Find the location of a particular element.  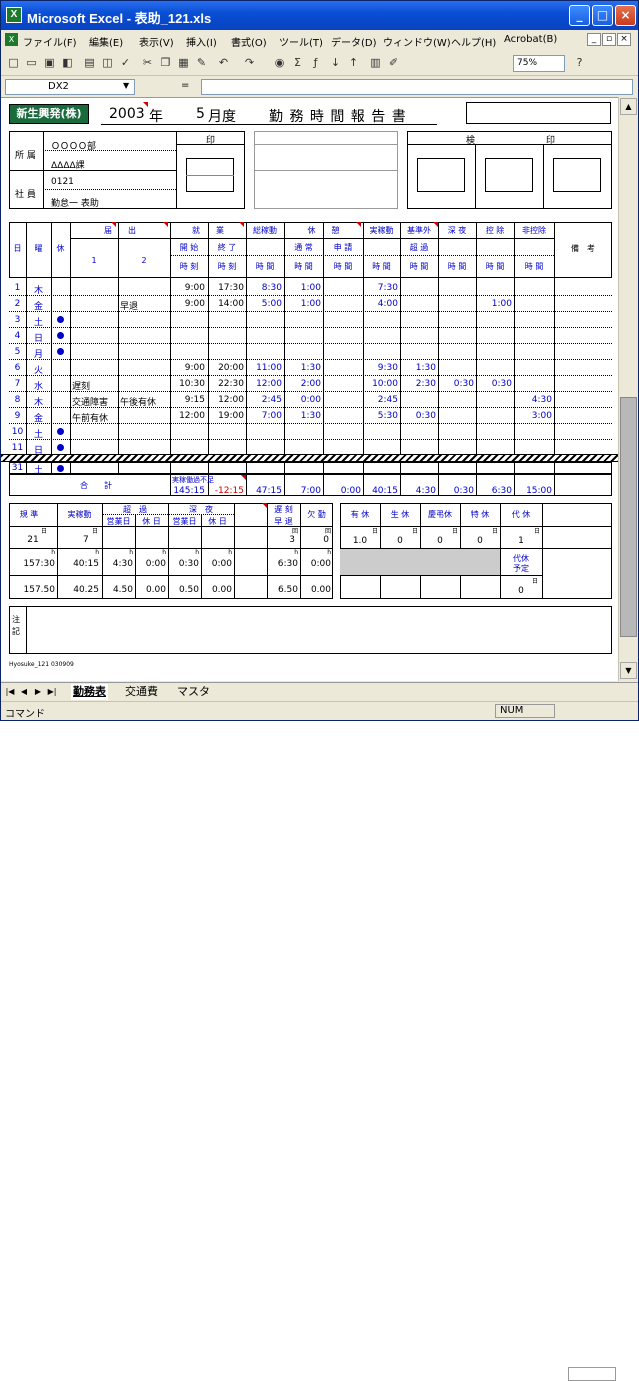

help-icon: ? is located at coordinates (579, 63).